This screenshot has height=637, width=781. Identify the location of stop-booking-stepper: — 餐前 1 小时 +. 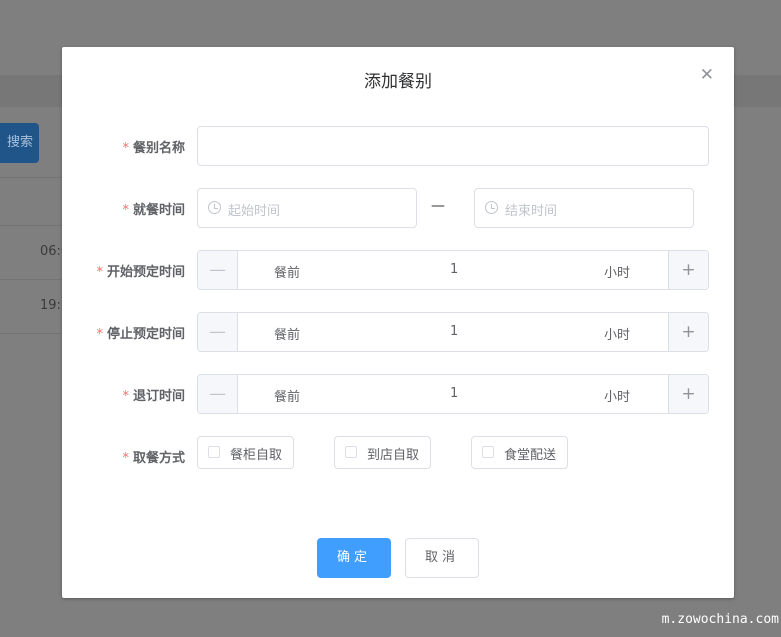
(453, 332).